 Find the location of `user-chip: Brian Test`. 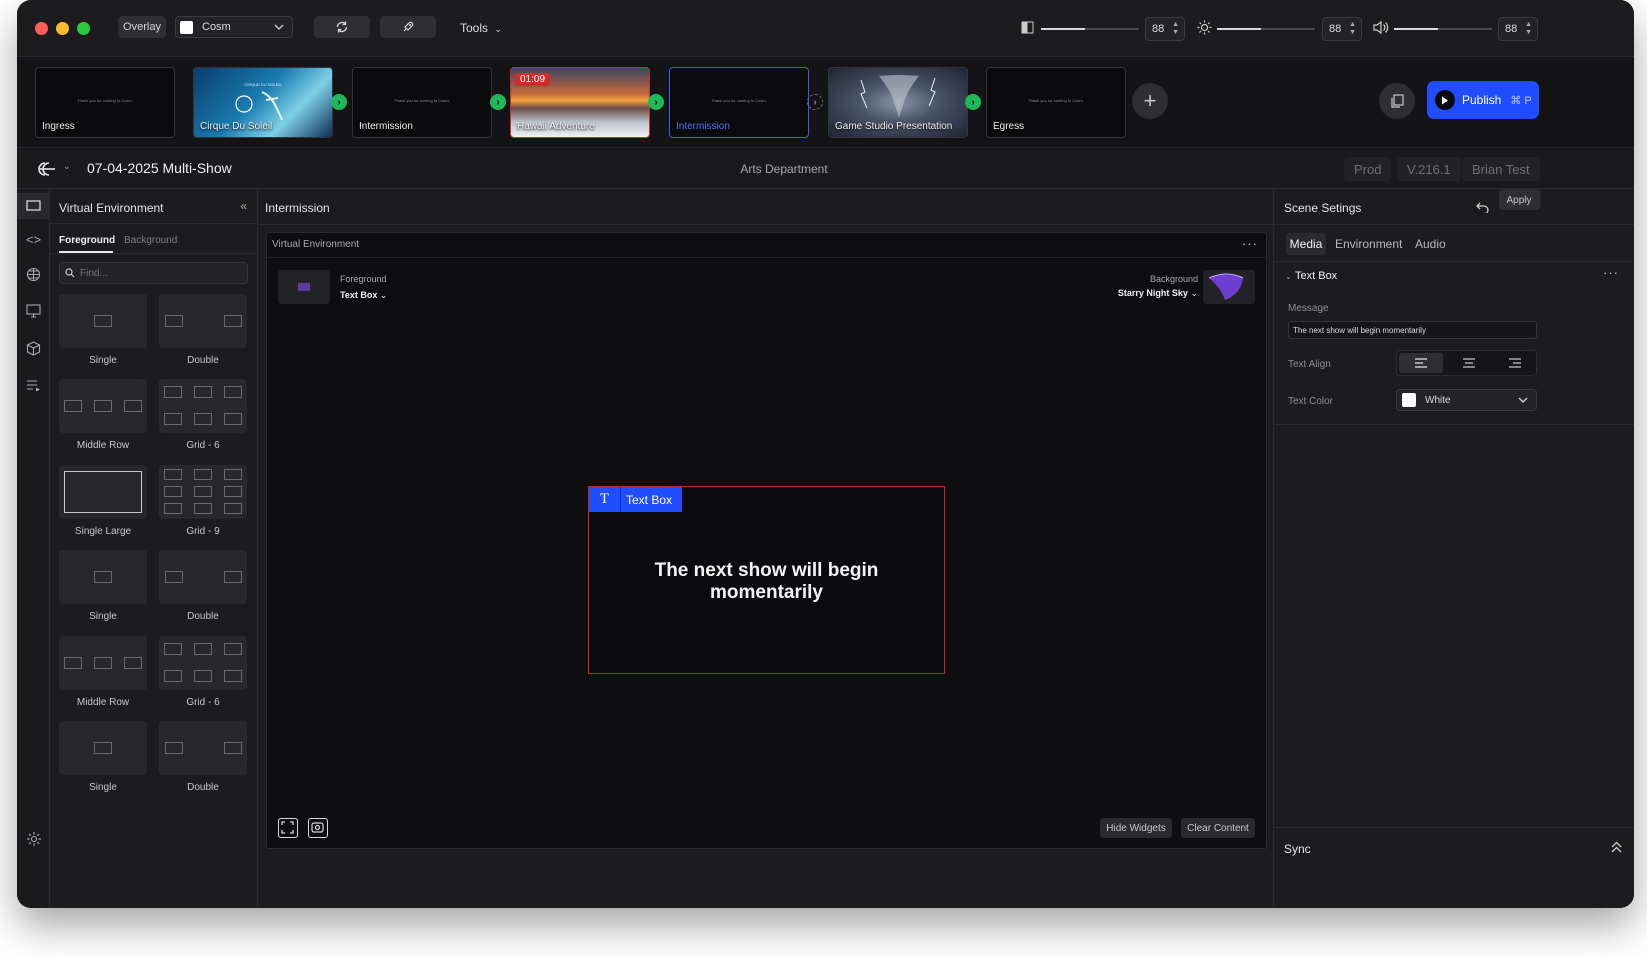

user-chip: Brian Test is located at coordinates (1501, 169).